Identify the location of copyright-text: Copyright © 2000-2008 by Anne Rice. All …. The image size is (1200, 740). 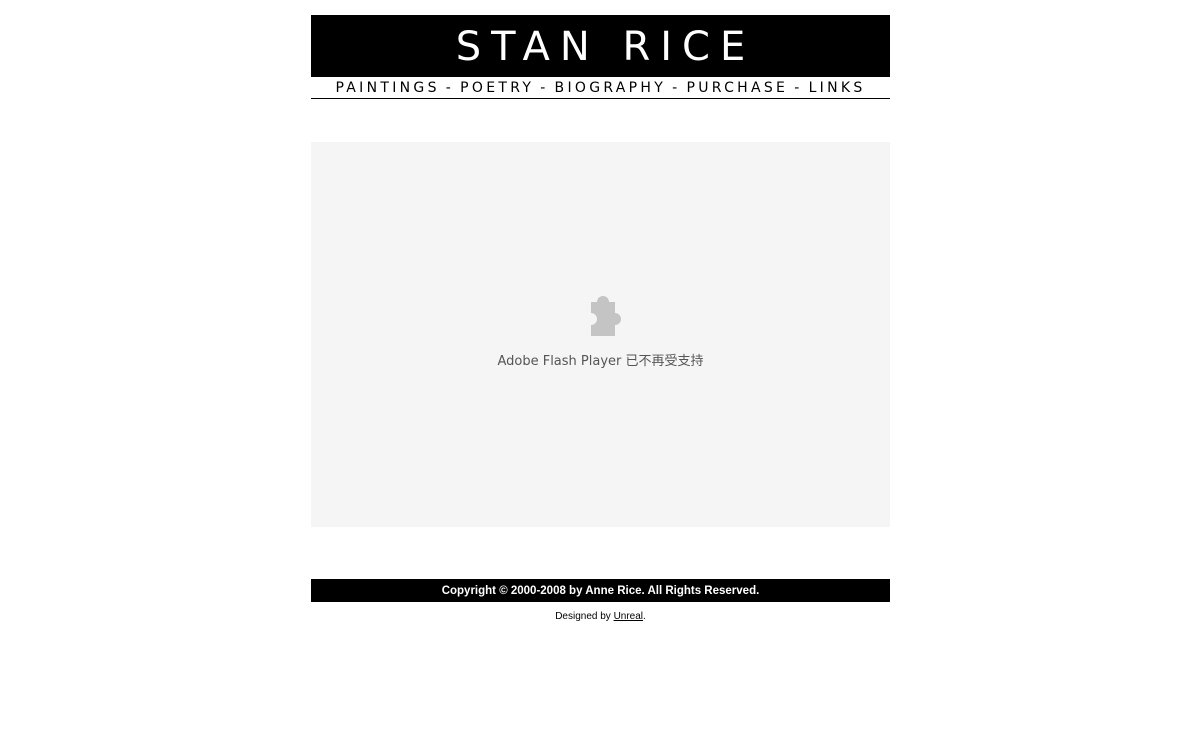
(600, 590).